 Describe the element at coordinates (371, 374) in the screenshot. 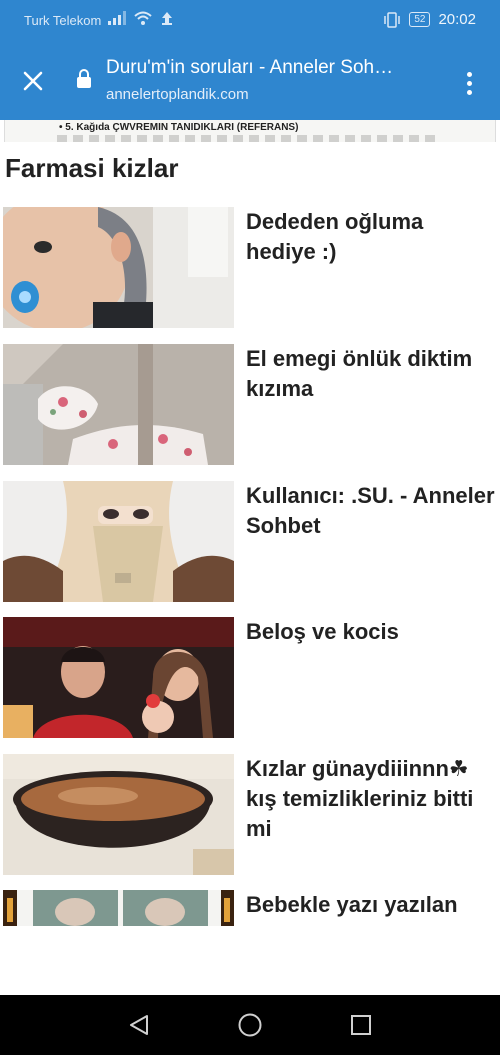

I see `article-title: El emegi önlük diktim kızıma` at that location.